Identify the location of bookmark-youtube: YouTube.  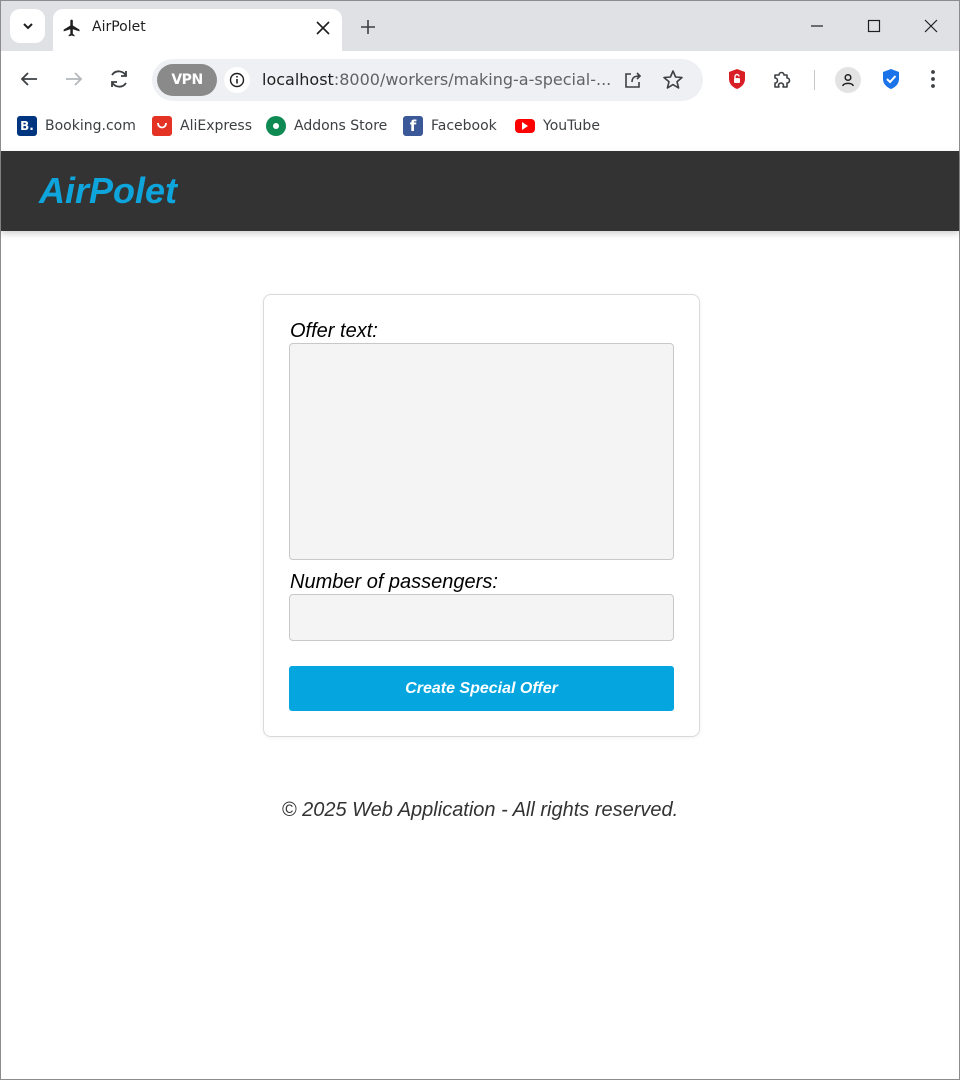
(557, 126).